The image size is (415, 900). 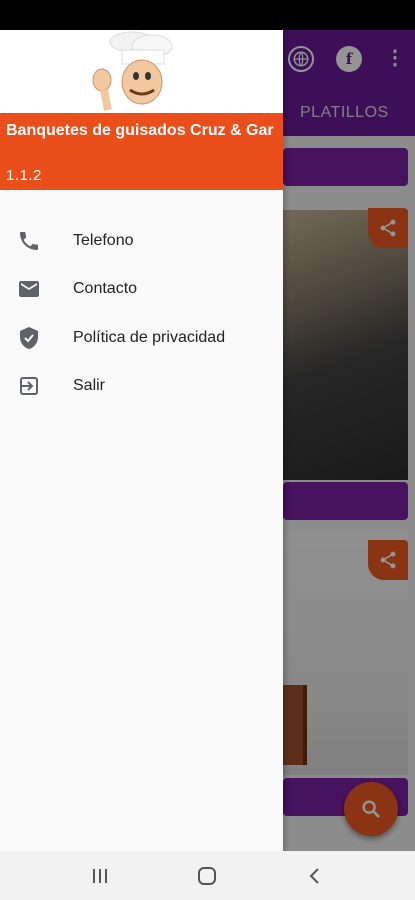 I want to click on drawer-header: Banquetes de guisados Cruz & Gar 1.1.2, so click(x=141, y=110).